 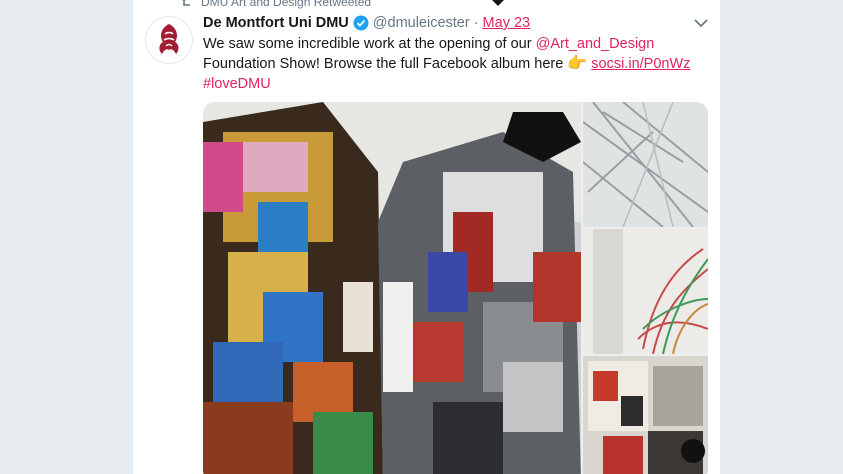 What do you see at coordinates (577, 63) in the screenshot?
I see `backhand-index-pointing-right-icon: 👉` at bounding box center [577, 63].